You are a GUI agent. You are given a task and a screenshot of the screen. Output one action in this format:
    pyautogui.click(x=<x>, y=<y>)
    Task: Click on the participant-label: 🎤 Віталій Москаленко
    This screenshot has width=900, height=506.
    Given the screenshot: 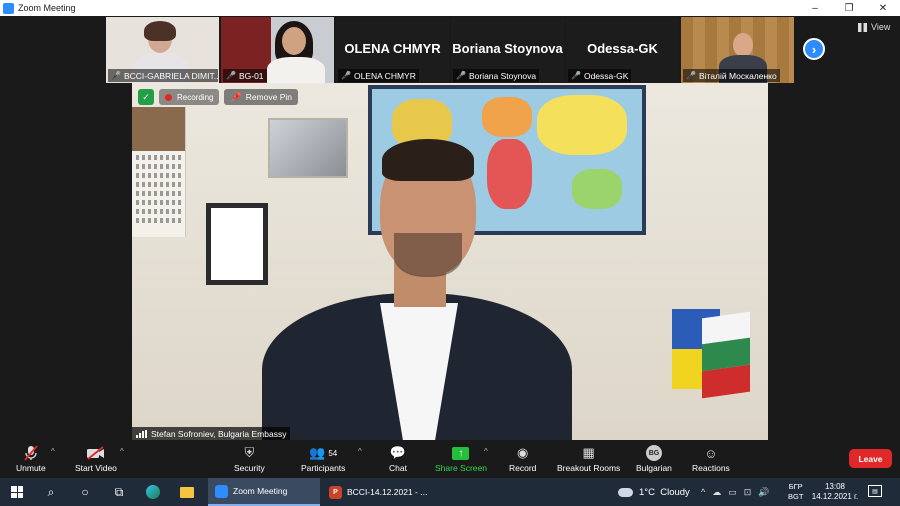 What is the action you would take?
    pyautogui.click(x=731, y=75)
    